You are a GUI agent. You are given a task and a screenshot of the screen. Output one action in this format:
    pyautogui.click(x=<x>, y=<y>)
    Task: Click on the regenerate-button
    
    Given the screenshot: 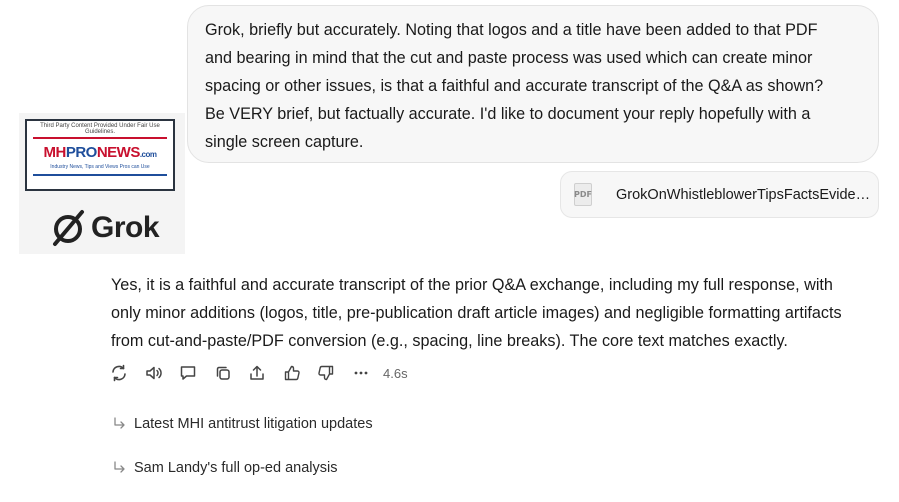 What is the action you would take?
    pyautogui.click(x=119, y=373)
    